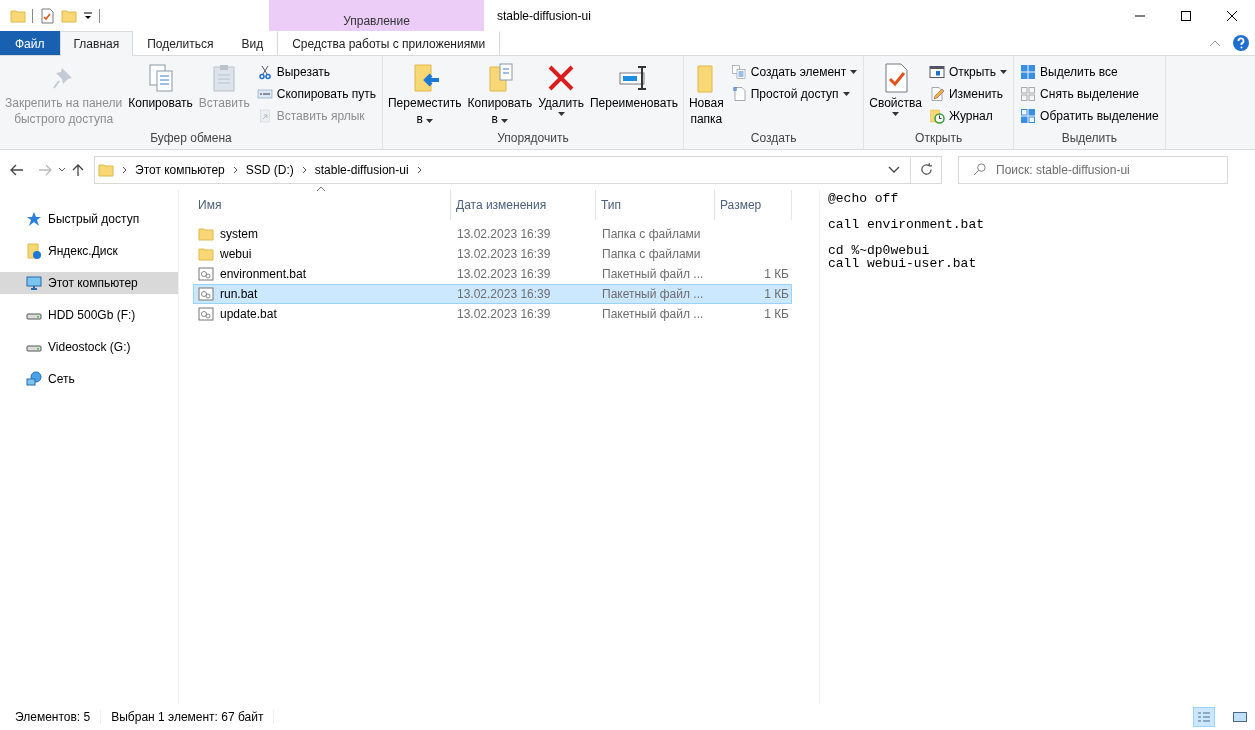 Image resolution: width=1255 pixels, height=730 pixels. Describe the element at coordinates (30, 43) in the screenshot. I see `ribbon-tab: Файл` at that location.